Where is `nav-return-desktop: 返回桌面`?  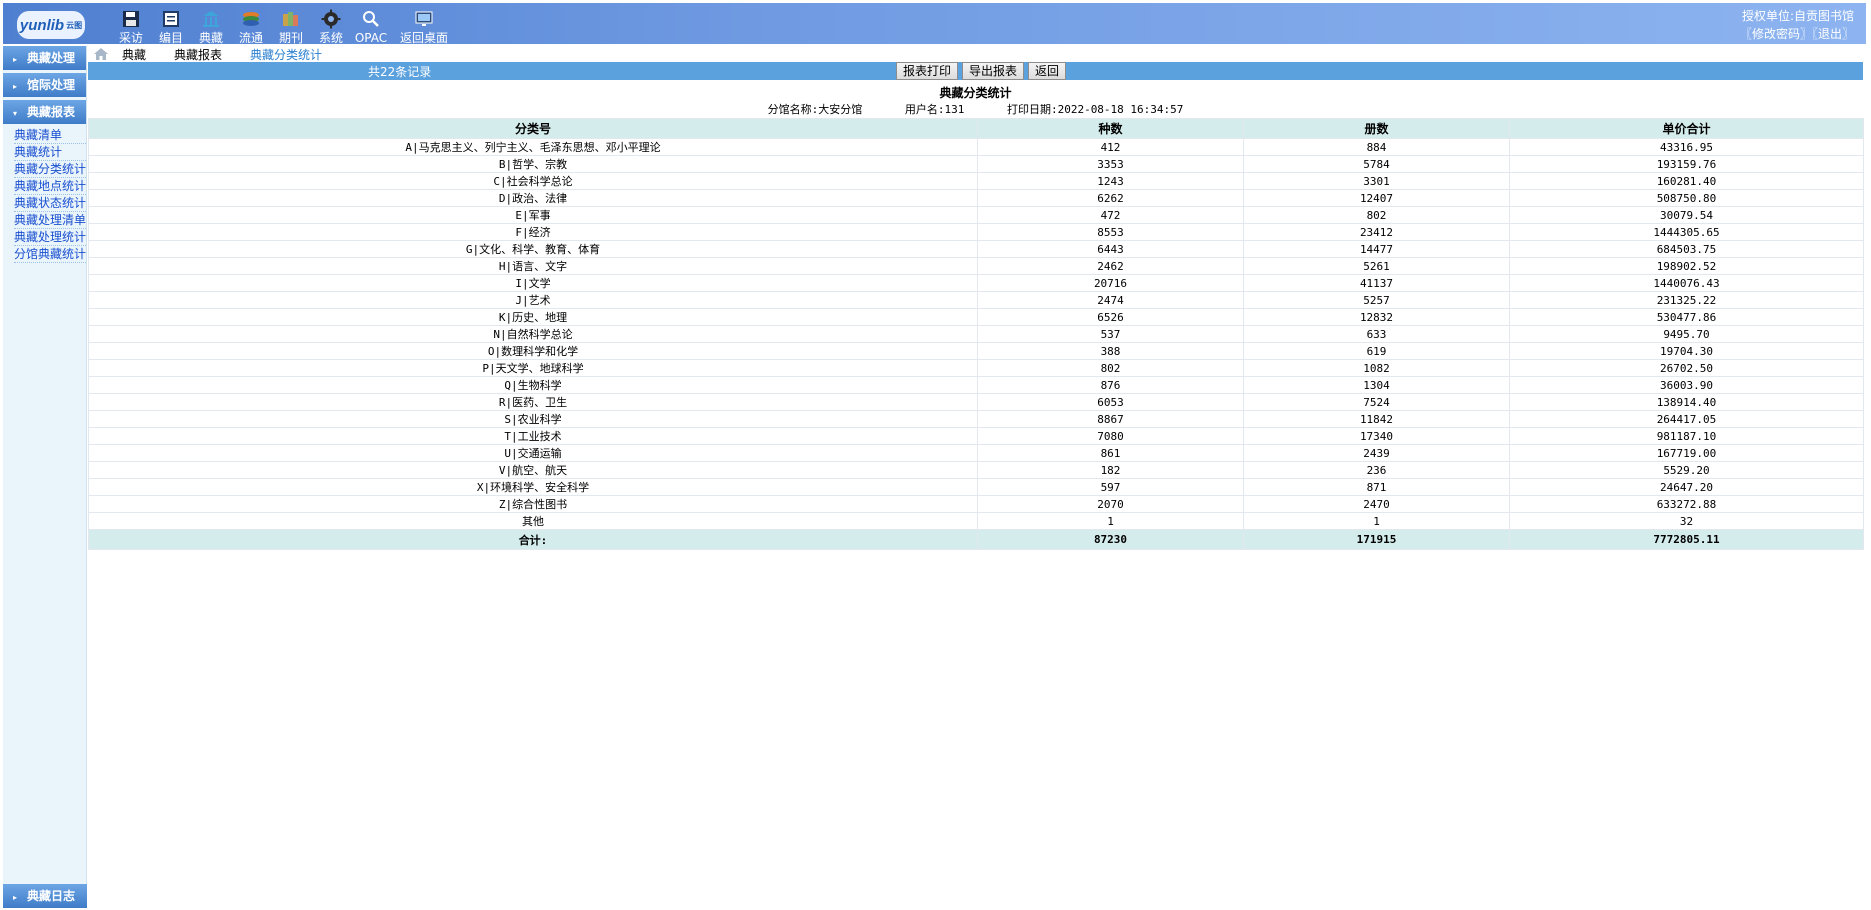 nav-return-desktop: 返回桌面 is located at coordinates (424, 25).